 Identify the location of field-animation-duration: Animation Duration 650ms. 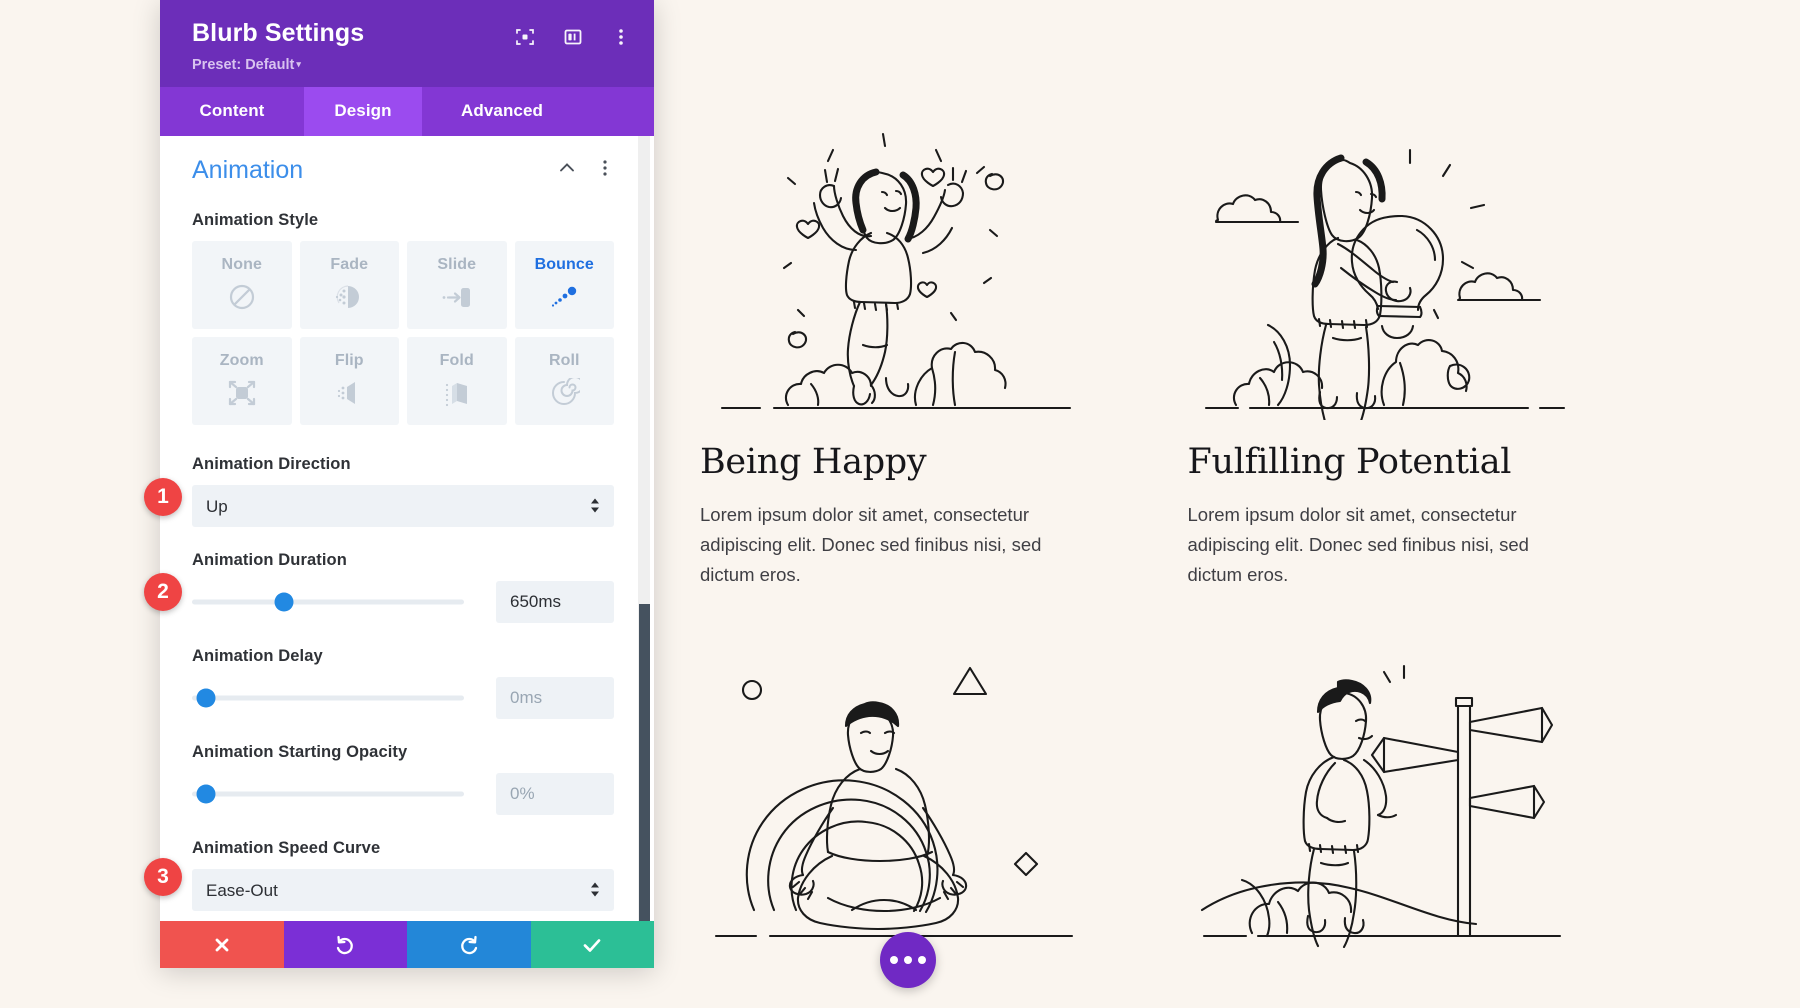
(403, 587).